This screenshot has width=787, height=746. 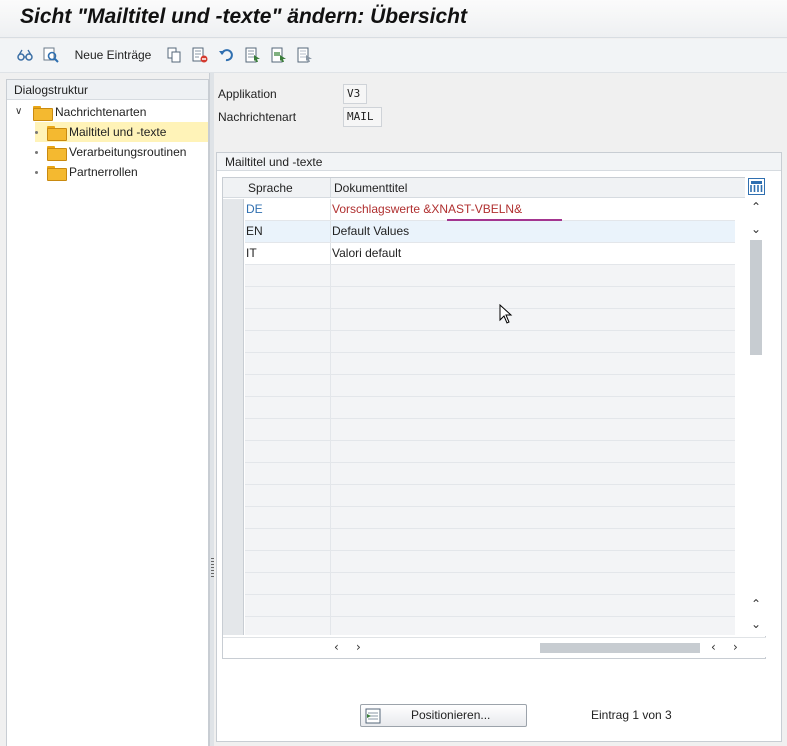 What do you see at coordinates (113, 55) in the screenshot?
I see `new-entries-button: Neue Einträge` at bounding box center [113, 55].